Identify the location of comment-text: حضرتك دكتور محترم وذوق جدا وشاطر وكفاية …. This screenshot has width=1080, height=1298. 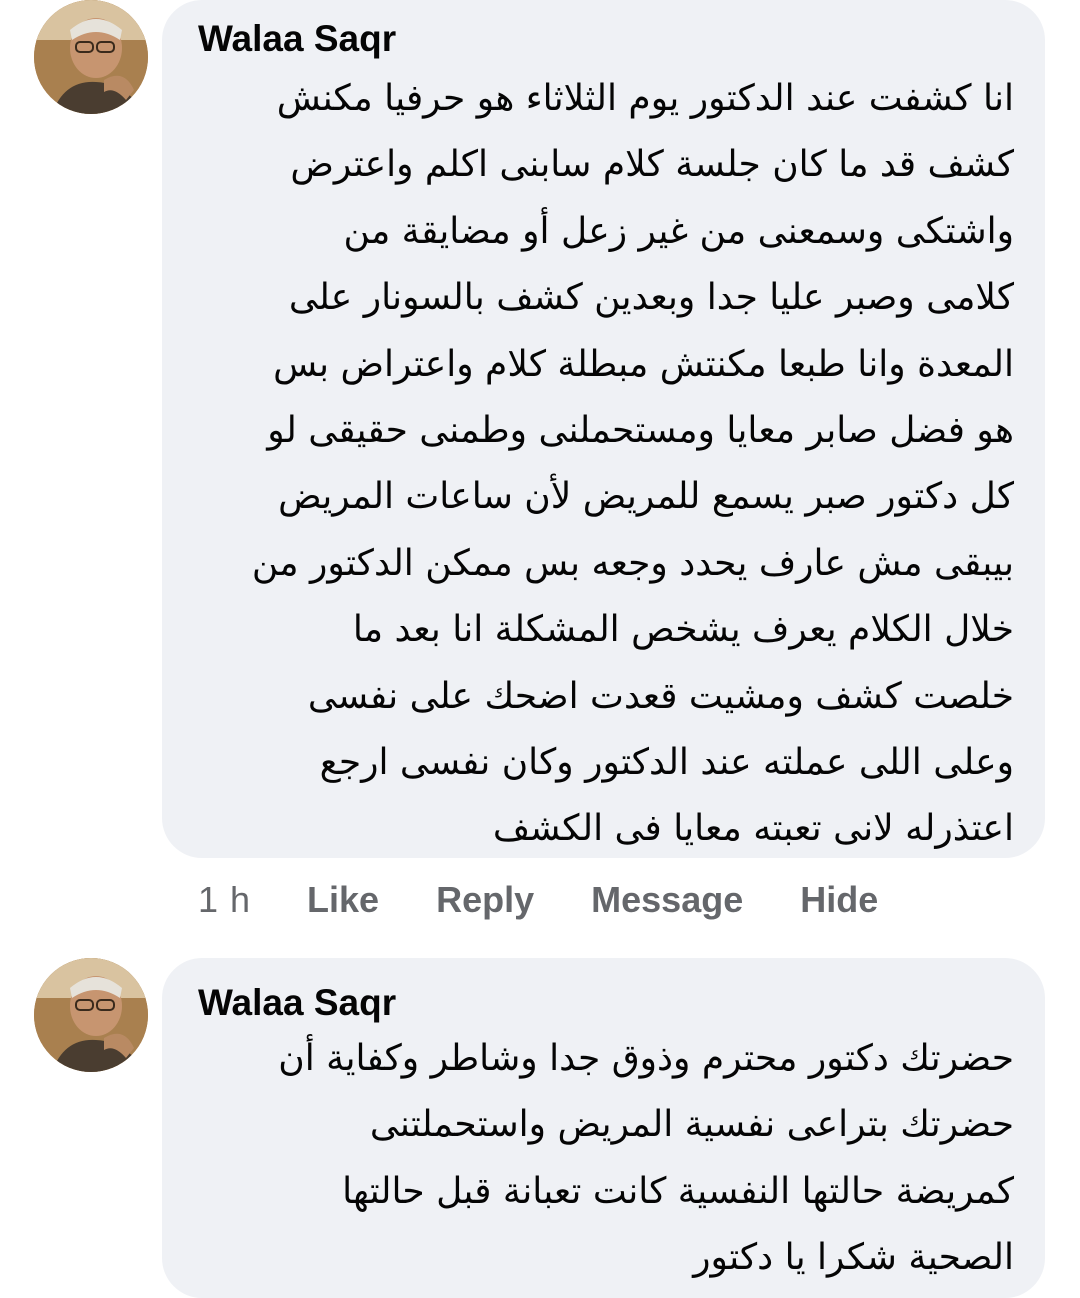
(646, 1158).